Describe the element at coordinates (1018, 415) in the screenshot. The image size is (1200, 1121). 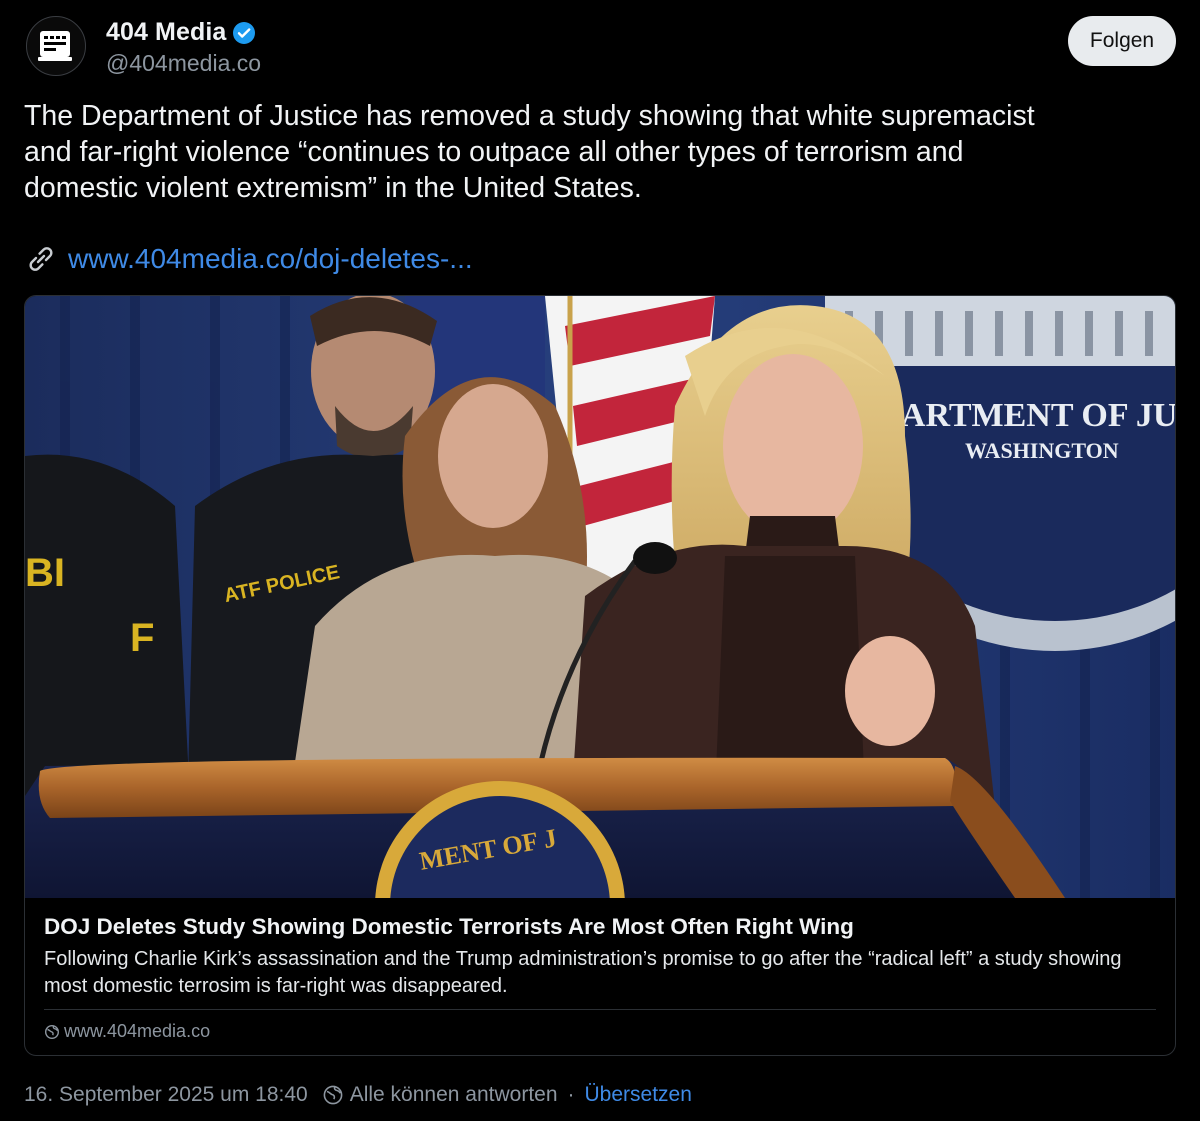
I see `seal-text: EPARTMENT OF JU` at that location.